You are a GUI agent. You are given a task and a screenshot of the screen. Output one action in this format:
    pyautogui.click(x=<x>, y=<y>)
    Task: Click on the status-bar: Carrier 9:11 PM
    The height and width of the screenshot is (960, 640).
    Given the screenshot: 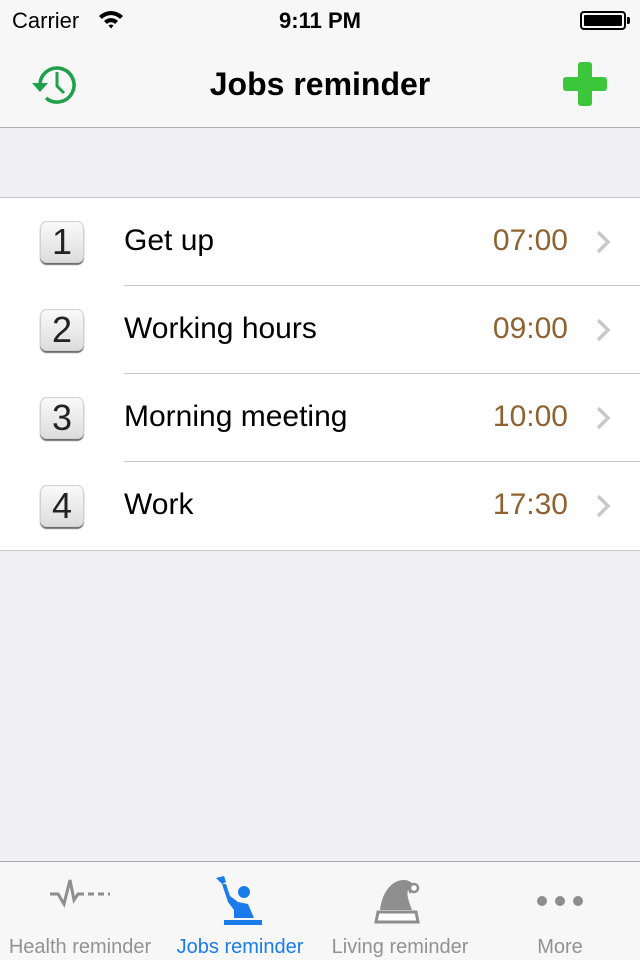 What is the action you would take?
    pyautogui.click(x=320, y=20)
    